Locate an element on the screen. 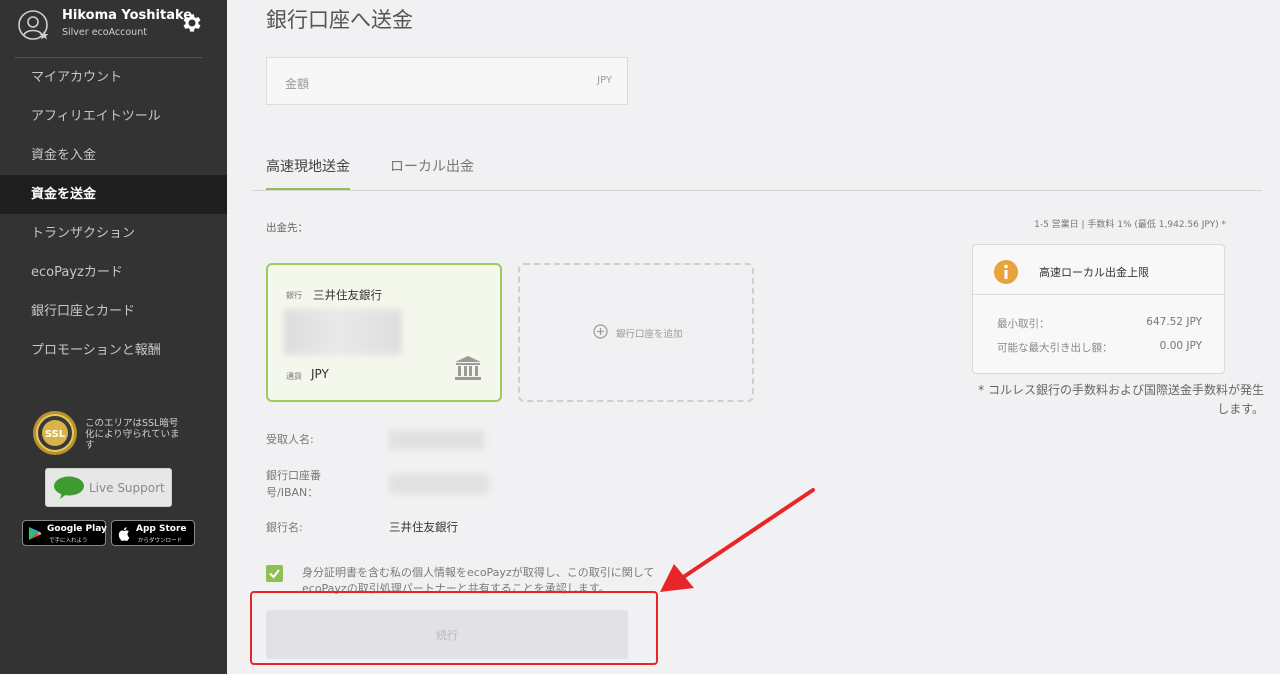  add-bank-account-card: 銀行口座を追加 is located at coordinates (636, 332).